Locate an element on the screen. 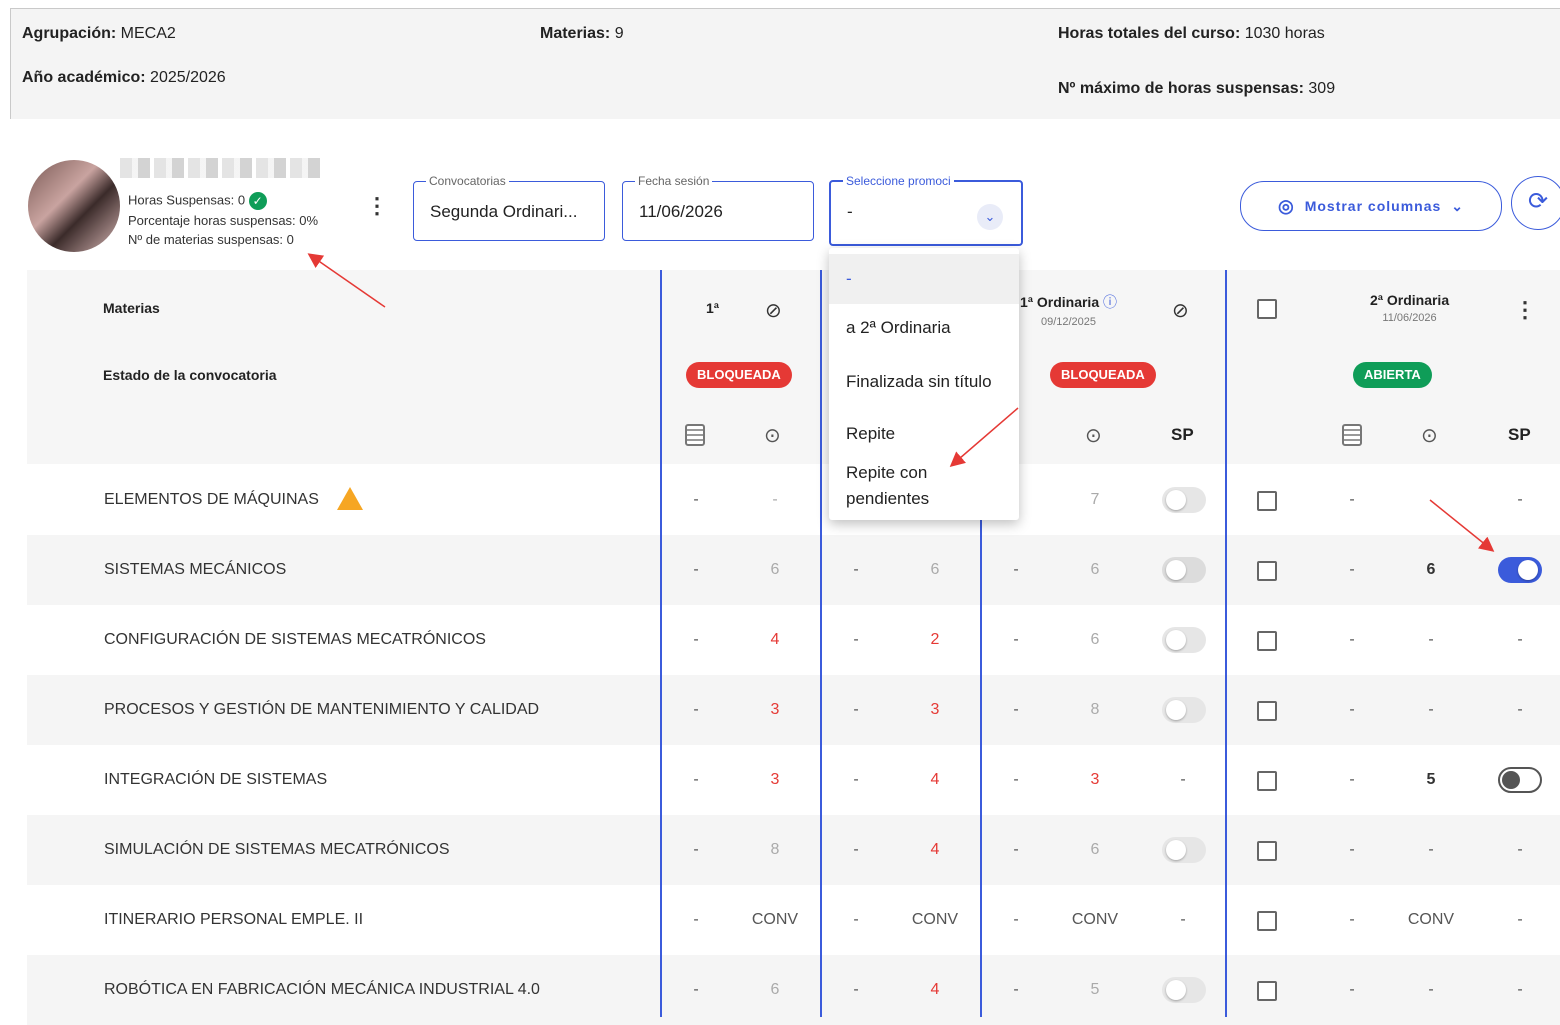  menu-item: a 2ª Ordinaria is located at coordinates (924, 328).